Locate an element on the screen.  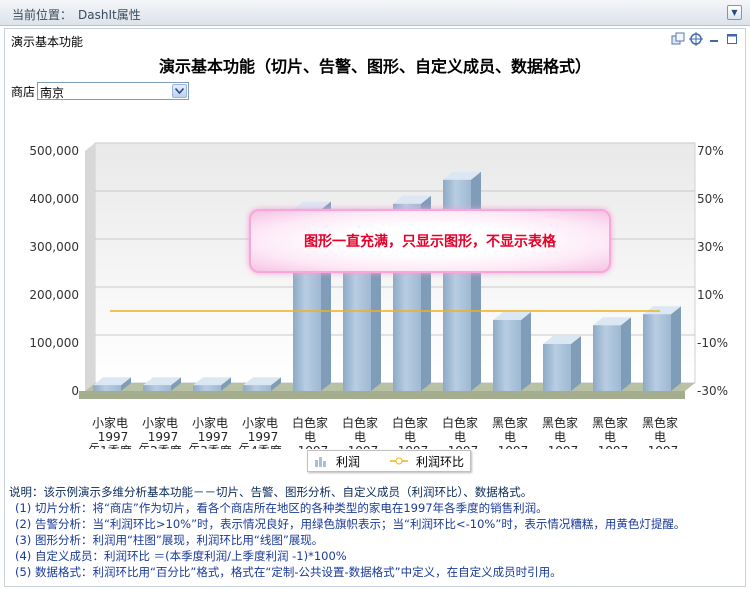
x-tick-label-line: 年1季度 is located at coordinates (110, 446).